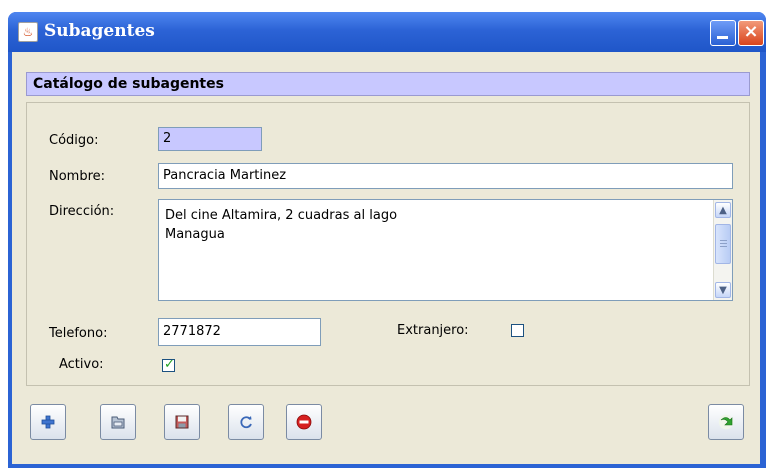 This screenshot has width=767, height=470. Describe the element at coordinates (81, 364) in the screenshot. I see `activo-label: Activo:` at that location.